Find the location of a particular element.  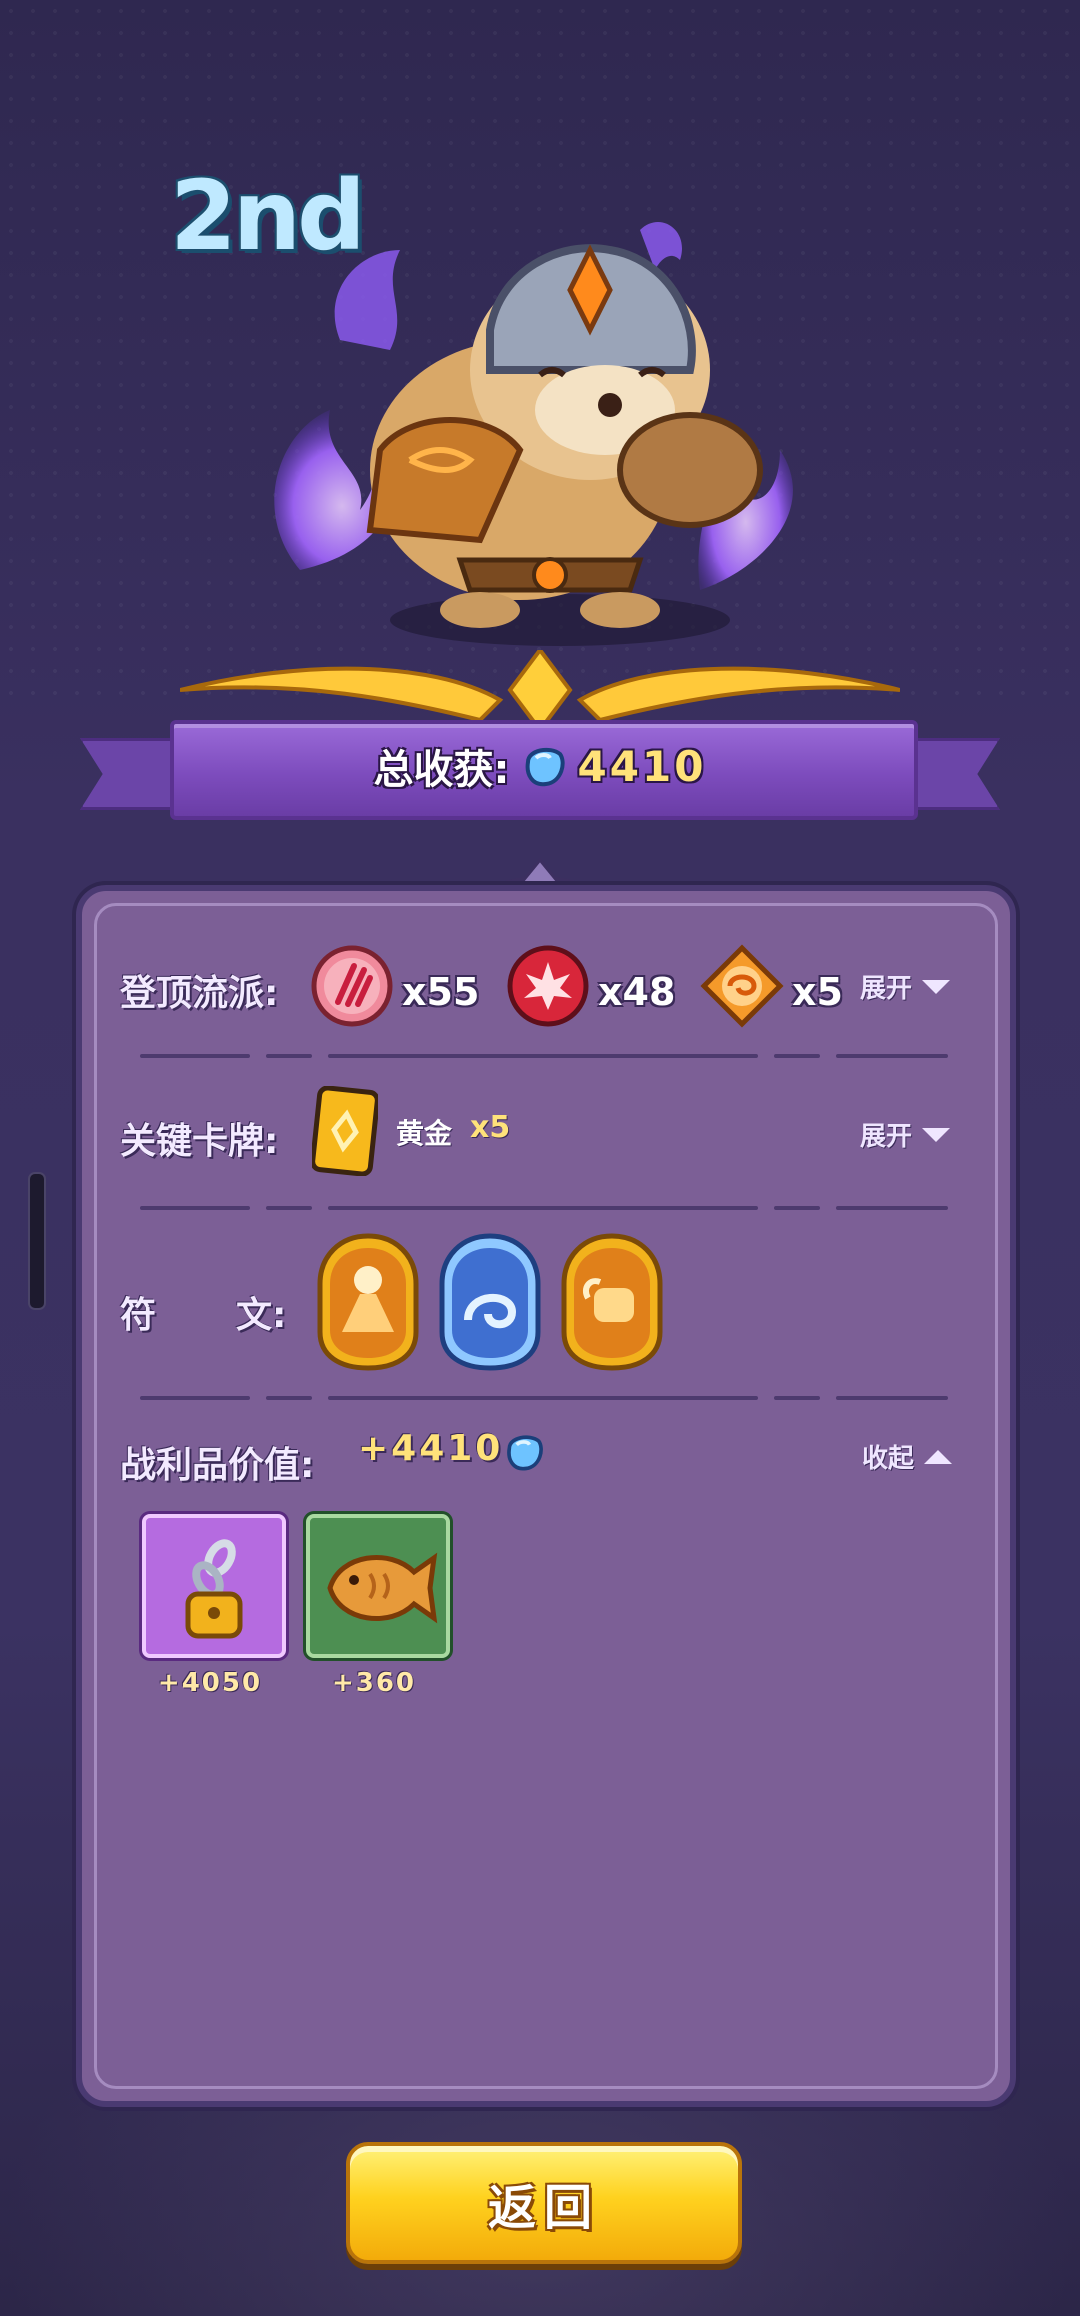

key-card-expand-toggle: 展开 is located at coordinates (905, 1134).